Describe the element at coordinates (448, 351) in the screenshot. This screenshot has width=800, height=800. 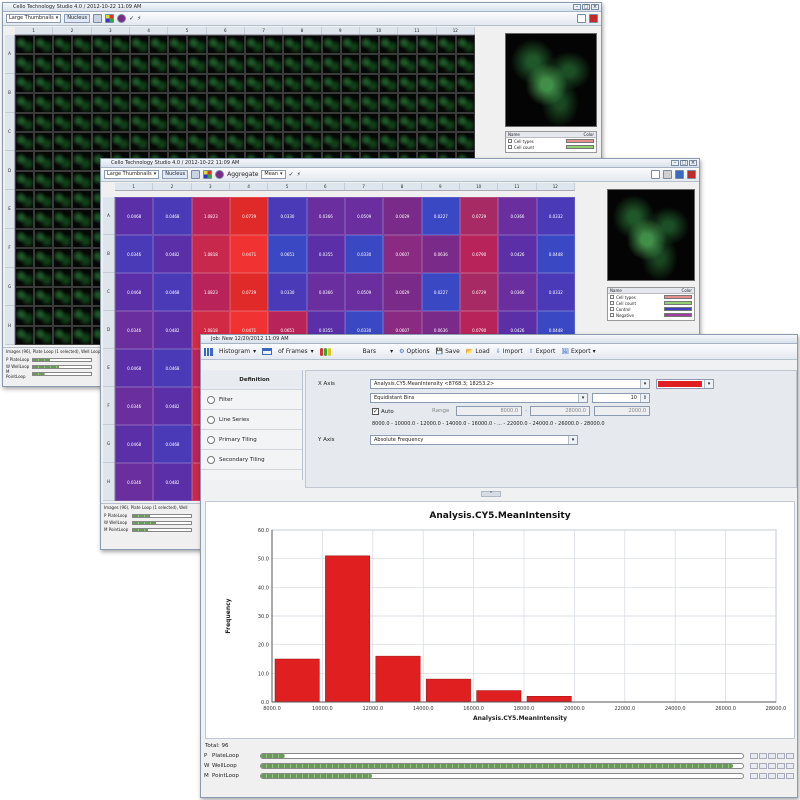
I see `save-button: 💾 Save` at that location.